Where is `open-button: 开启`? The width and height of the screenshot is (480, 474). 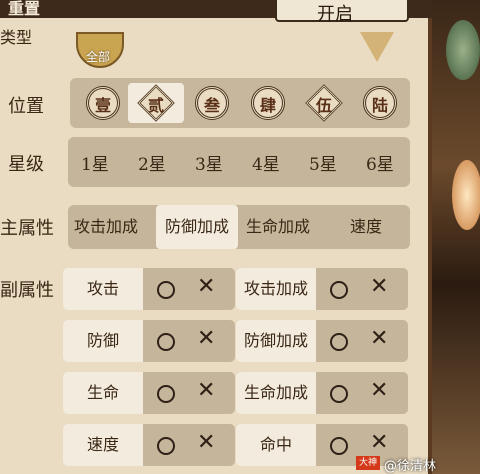
open-button: 开启 is located at coordinates (342, 12).